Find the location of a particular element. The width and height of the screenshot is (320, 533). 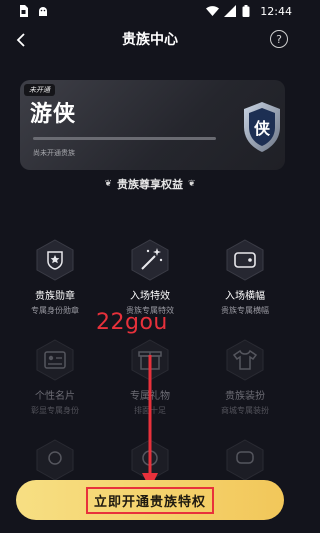

perk-name: 贵族装扮 is located at coordinates (245, 396).